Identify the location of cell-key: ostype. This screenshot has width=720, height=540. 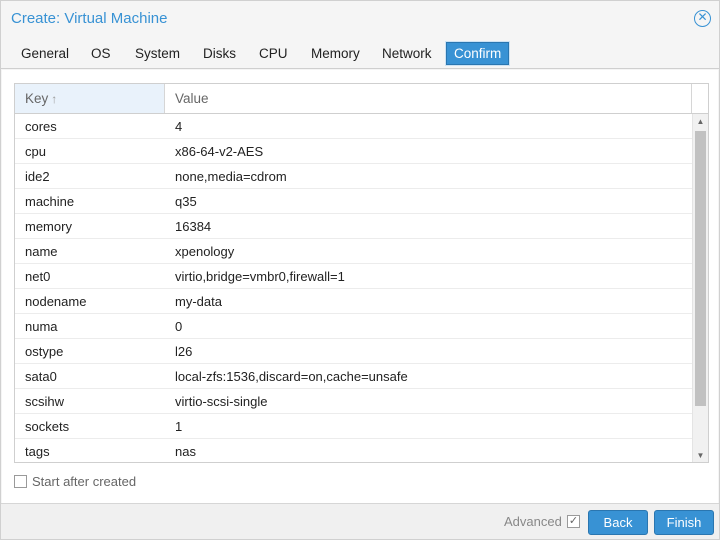
(44, 351).